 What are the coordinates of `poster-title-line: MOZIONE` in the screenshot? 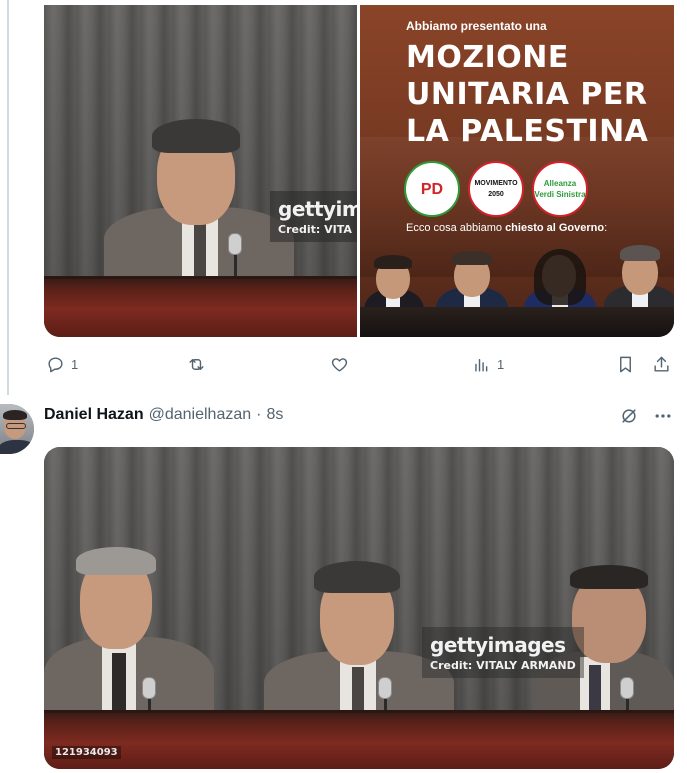 It's located at (487, 57).